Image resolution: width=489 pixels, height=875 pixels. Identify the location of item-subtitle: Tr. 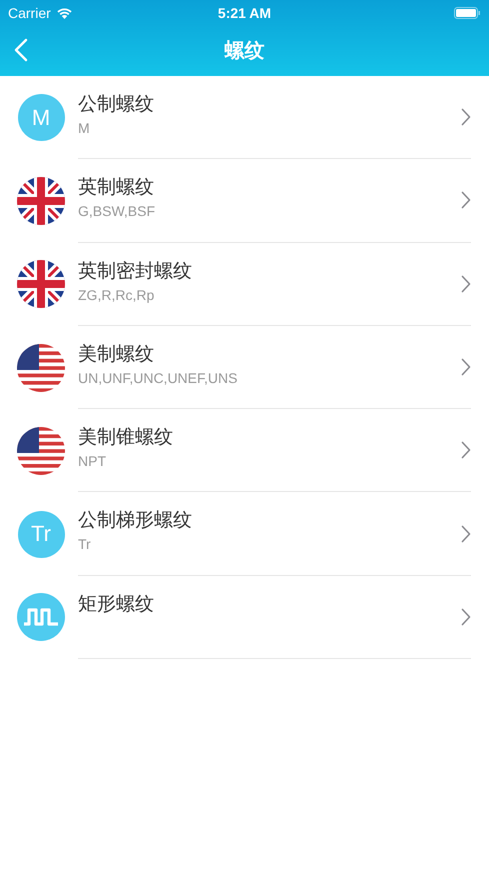
(85, 544).